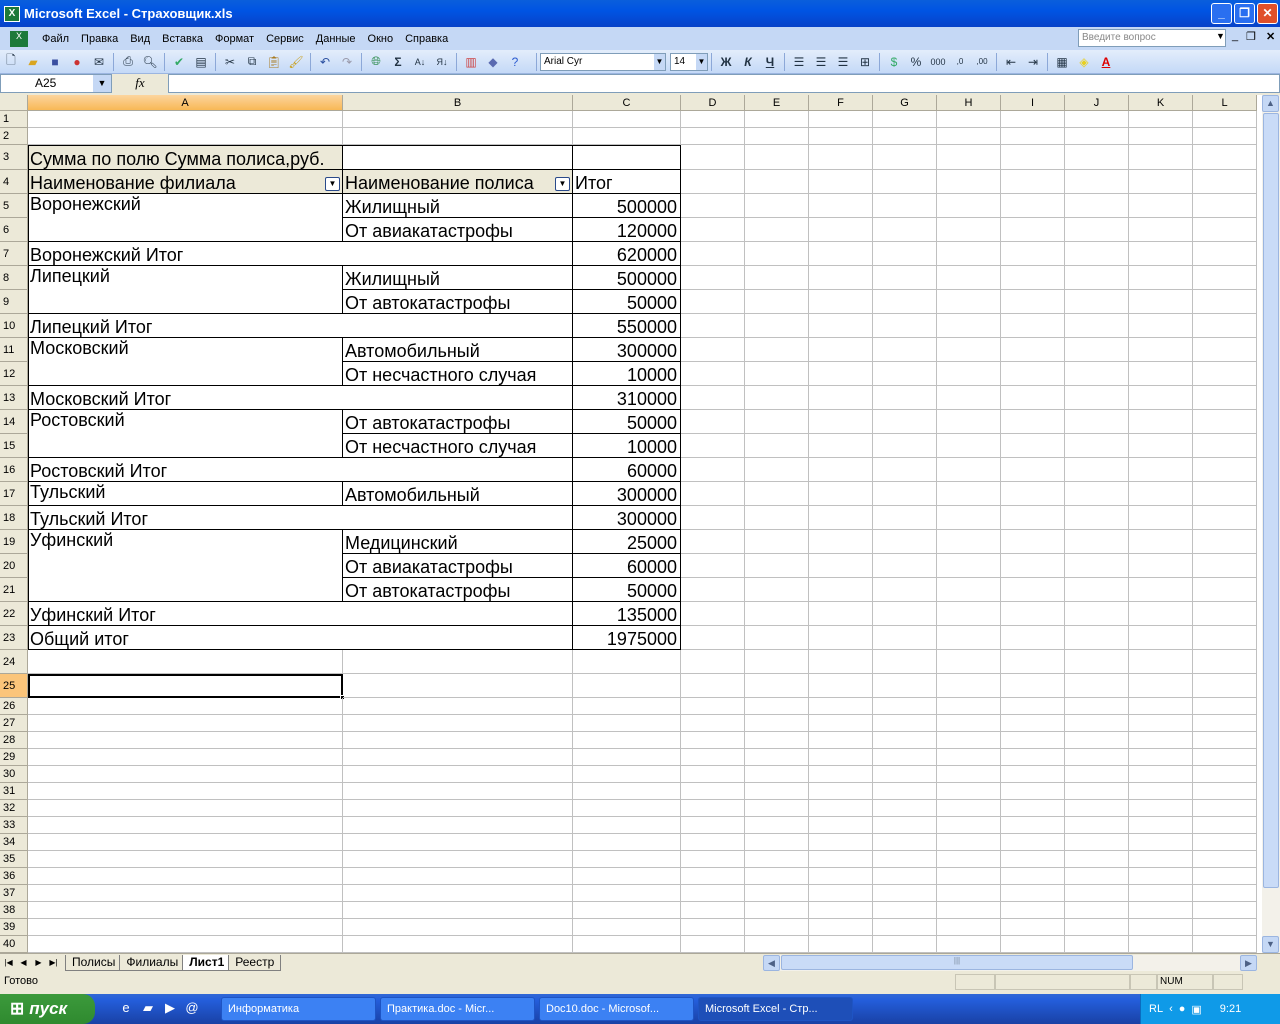  What do you see at coordinates (185, 182) in the screenshot?
I see `pivot-header-branch: Наименование филиала ▼` at bounding box center [185, 182].